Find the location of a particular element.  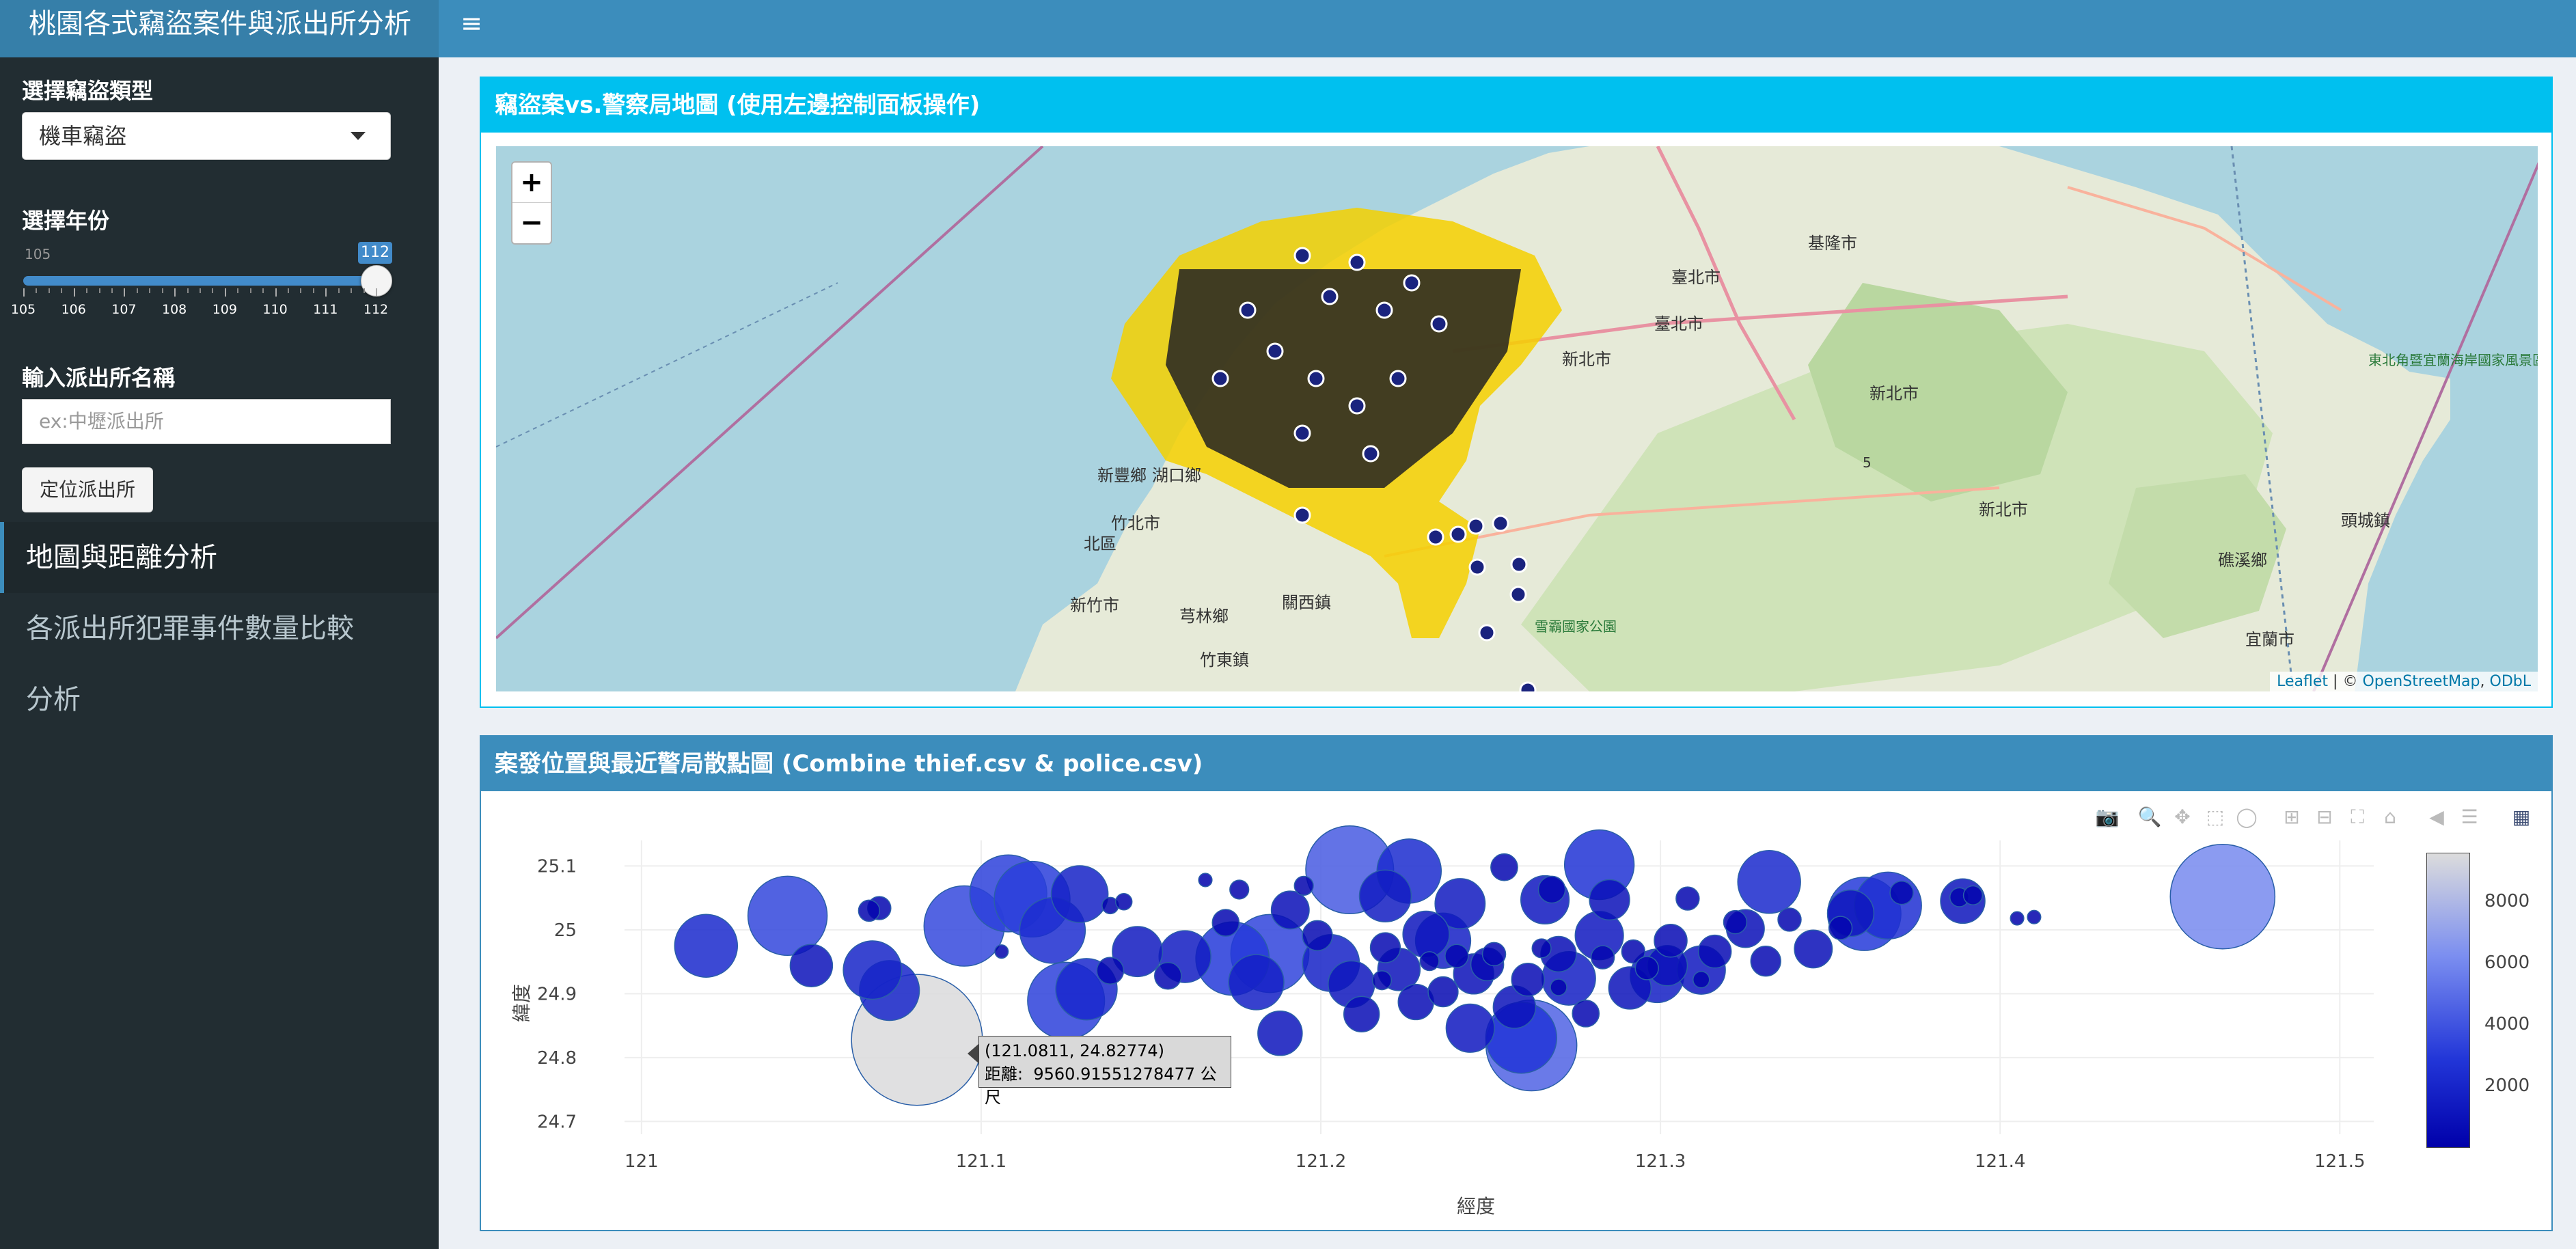

leaflet-link: Leaflet is located at coordinates (2302, 681).